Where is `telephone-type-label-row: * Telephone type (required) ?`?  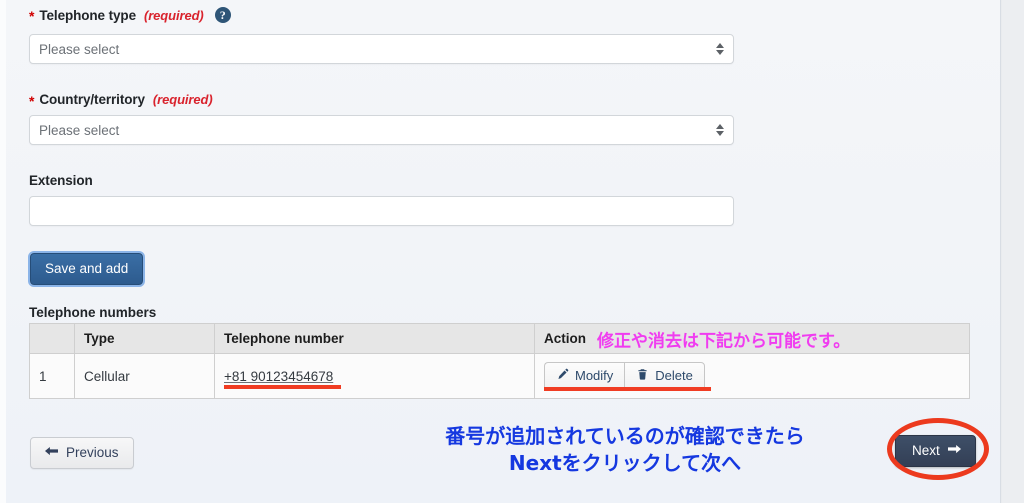 telephone-type-label-row: * Telephone type (required) ? is located at coordinates (130, 15).